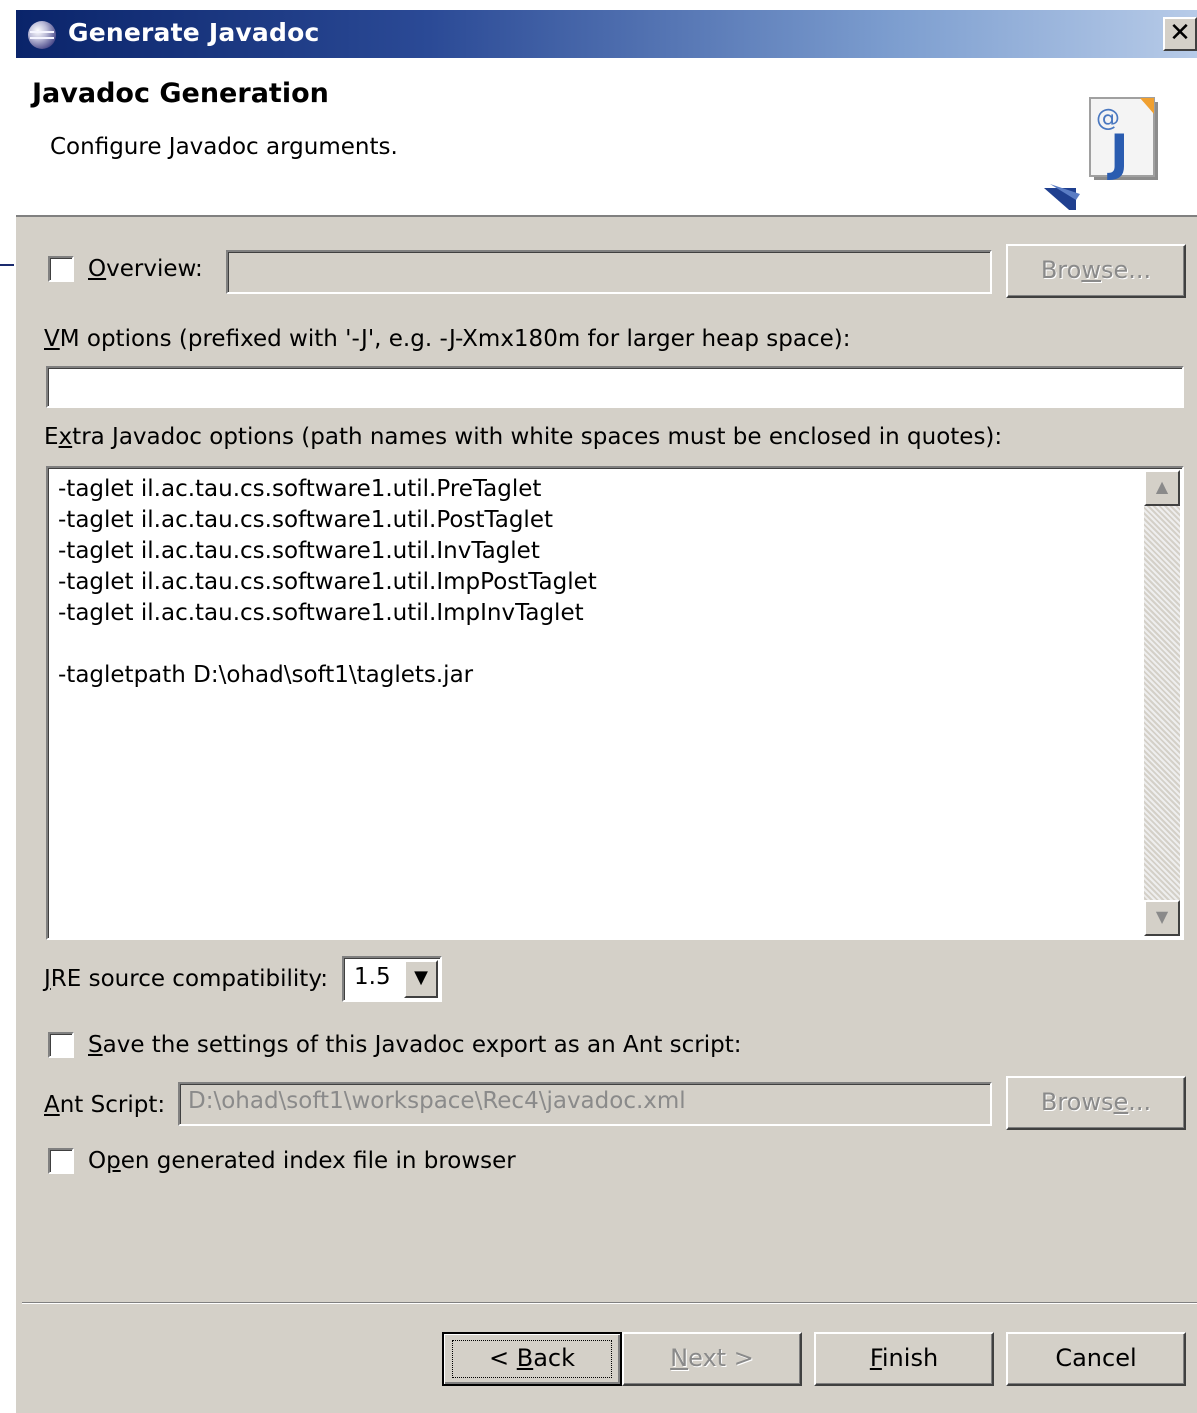 This screenshot has width=1197, height=1413. Describe the element at coordinates (180, 93) in the screenshot. I see `page-title: Javadoc Generation` at that location.